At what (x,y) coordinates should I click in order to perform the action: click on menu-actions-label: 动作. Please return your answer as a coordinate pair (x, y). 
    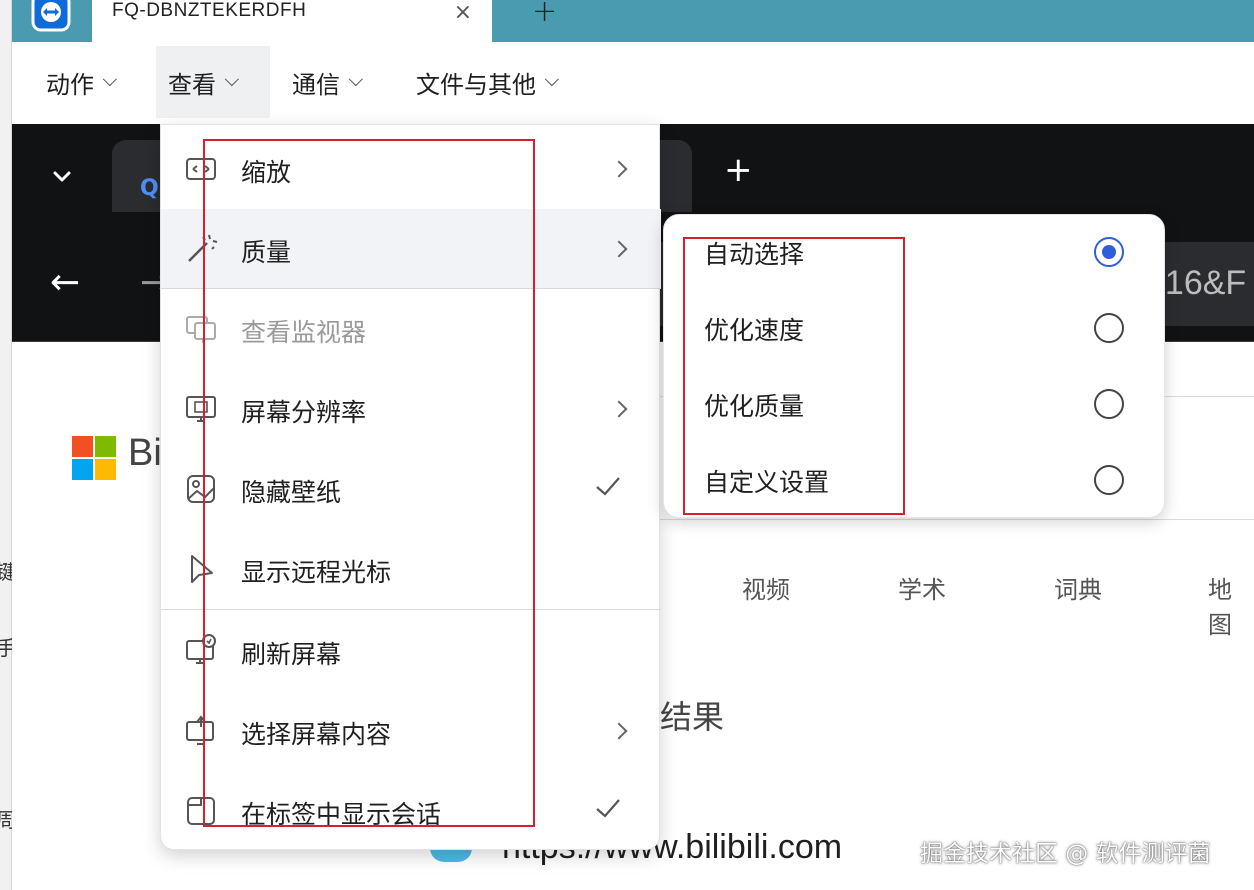
    Looking at the image, I should click on (70, 84).